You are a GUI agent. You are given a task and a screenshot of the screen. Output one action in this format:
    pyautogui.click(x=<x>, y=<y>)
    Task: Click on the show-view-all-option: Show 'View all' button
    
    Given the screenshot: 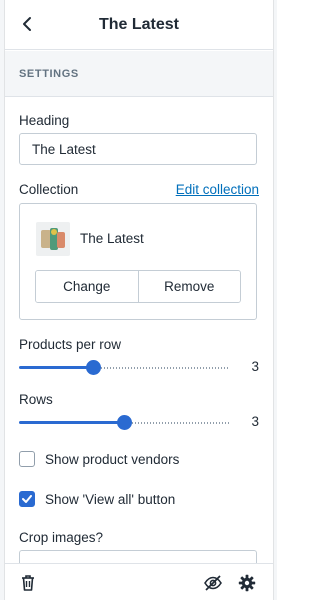 What is the action you would take?
    pyautogui.click(x=97, y=499)
    